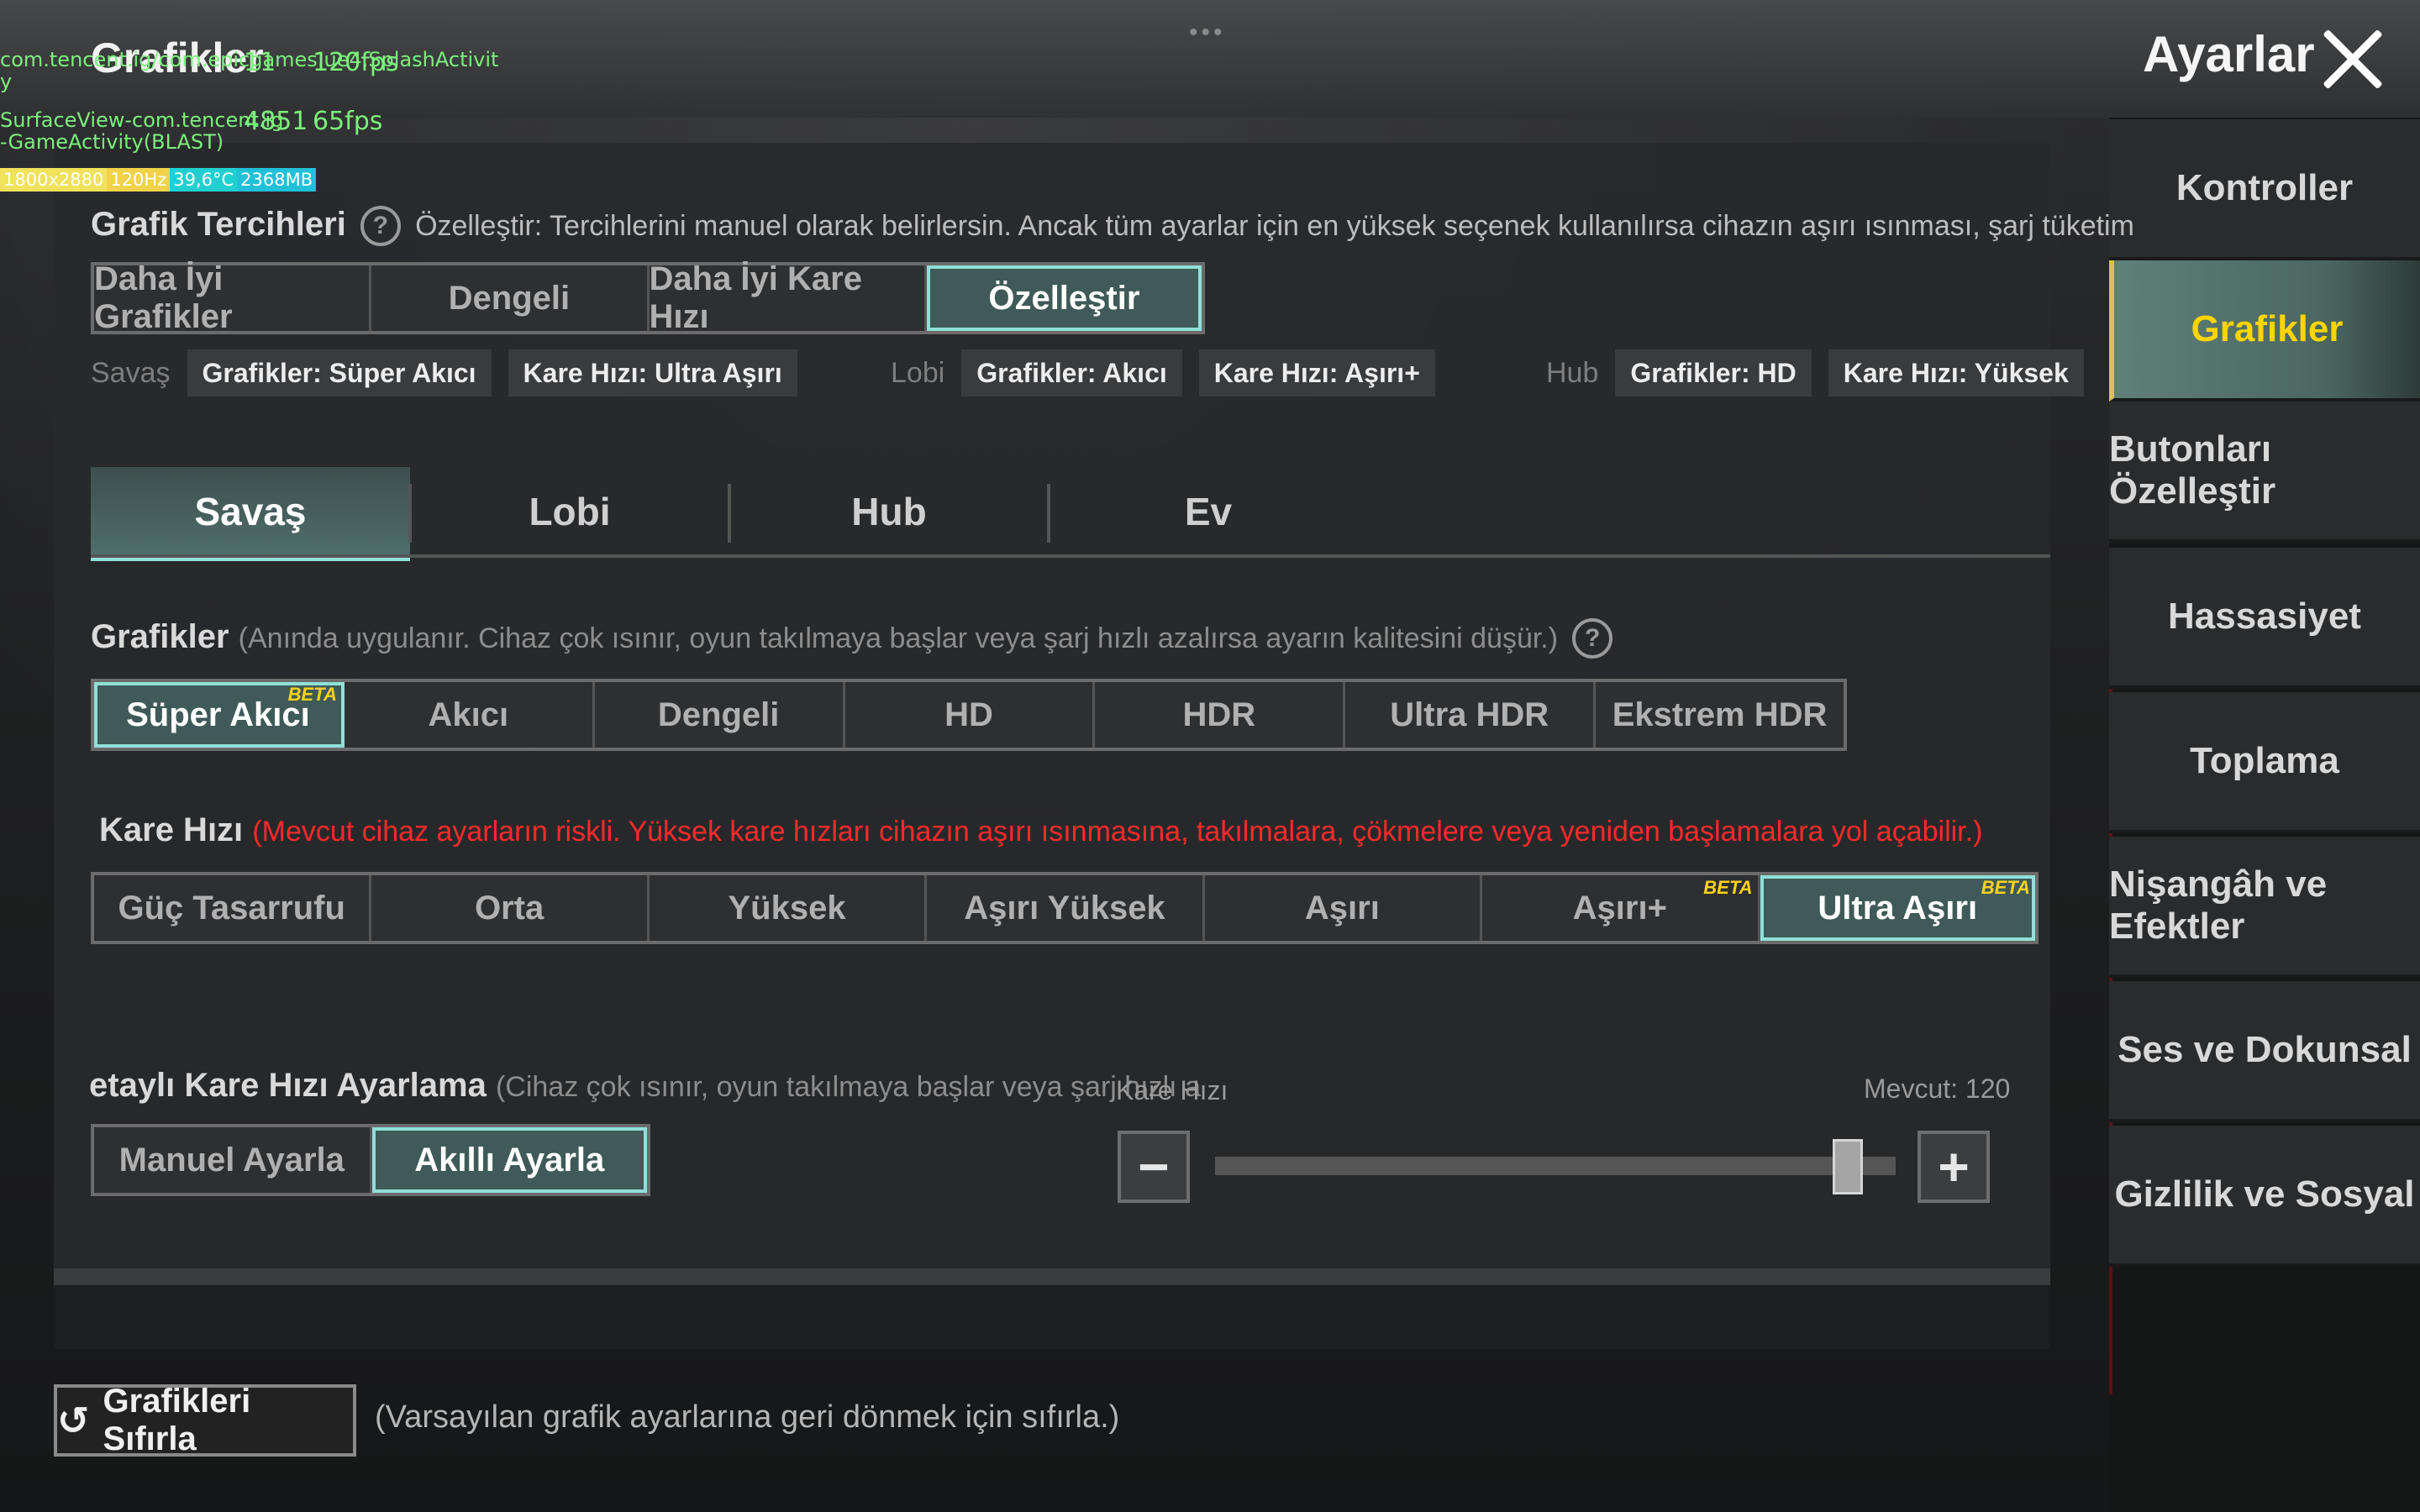 This screenshot has height=1512, width=2420. Describe the element at coordinates (569, 511) in the screenshot. I see `tab-lobi: Lobi` at that location.